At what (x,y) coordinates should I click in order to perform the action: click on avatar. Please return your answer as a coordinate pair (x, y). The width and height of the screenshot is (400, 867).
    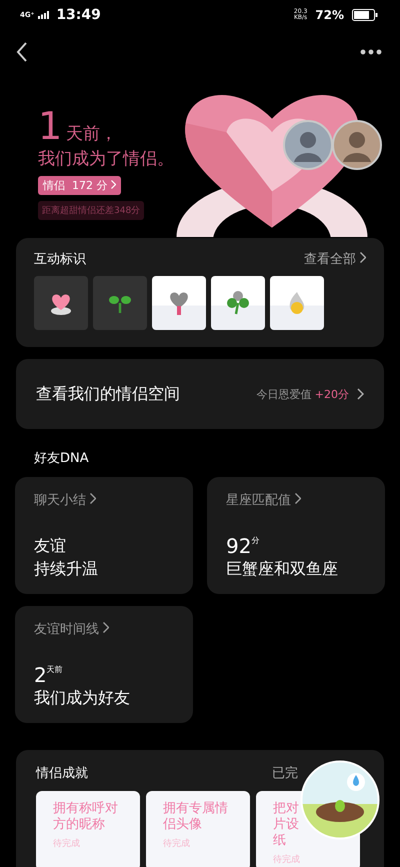
    Looking at the image, I should click on (357, 145).